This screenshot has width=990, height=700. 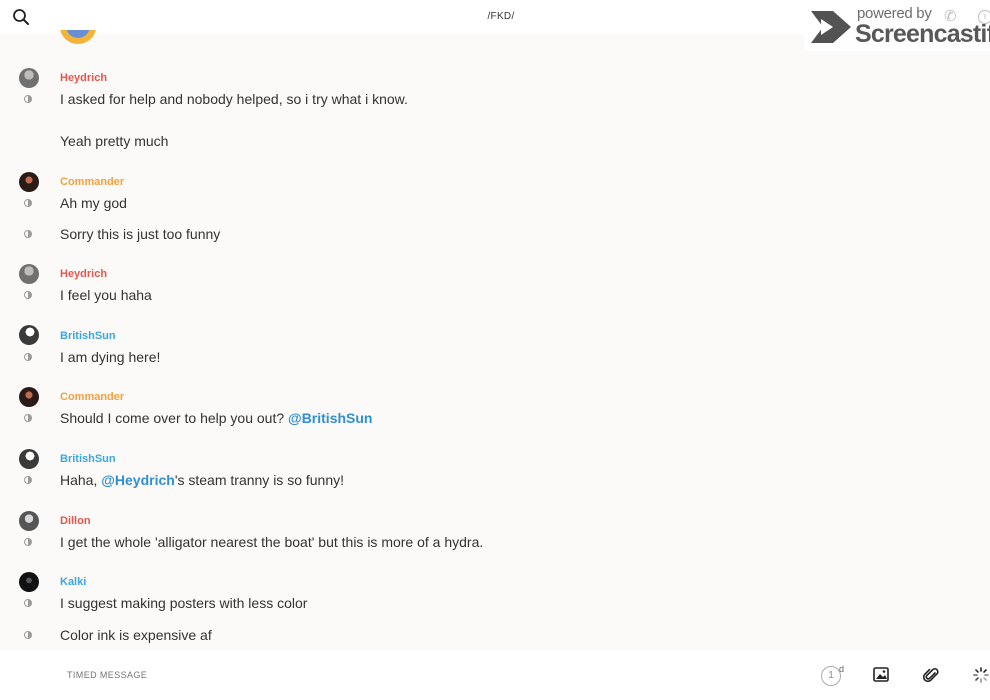 I want to click on message-text: Ah my god, so click(x=93, y=203).